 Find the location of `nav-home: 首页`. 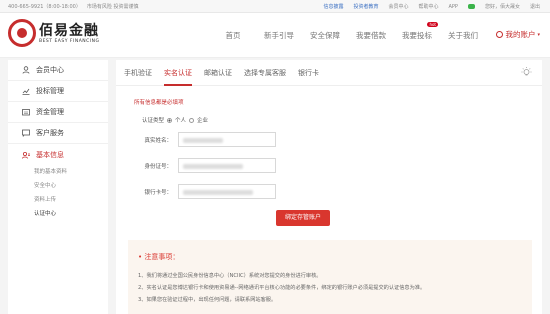

nav-home: 首页 is located at coordinates (233, 35).